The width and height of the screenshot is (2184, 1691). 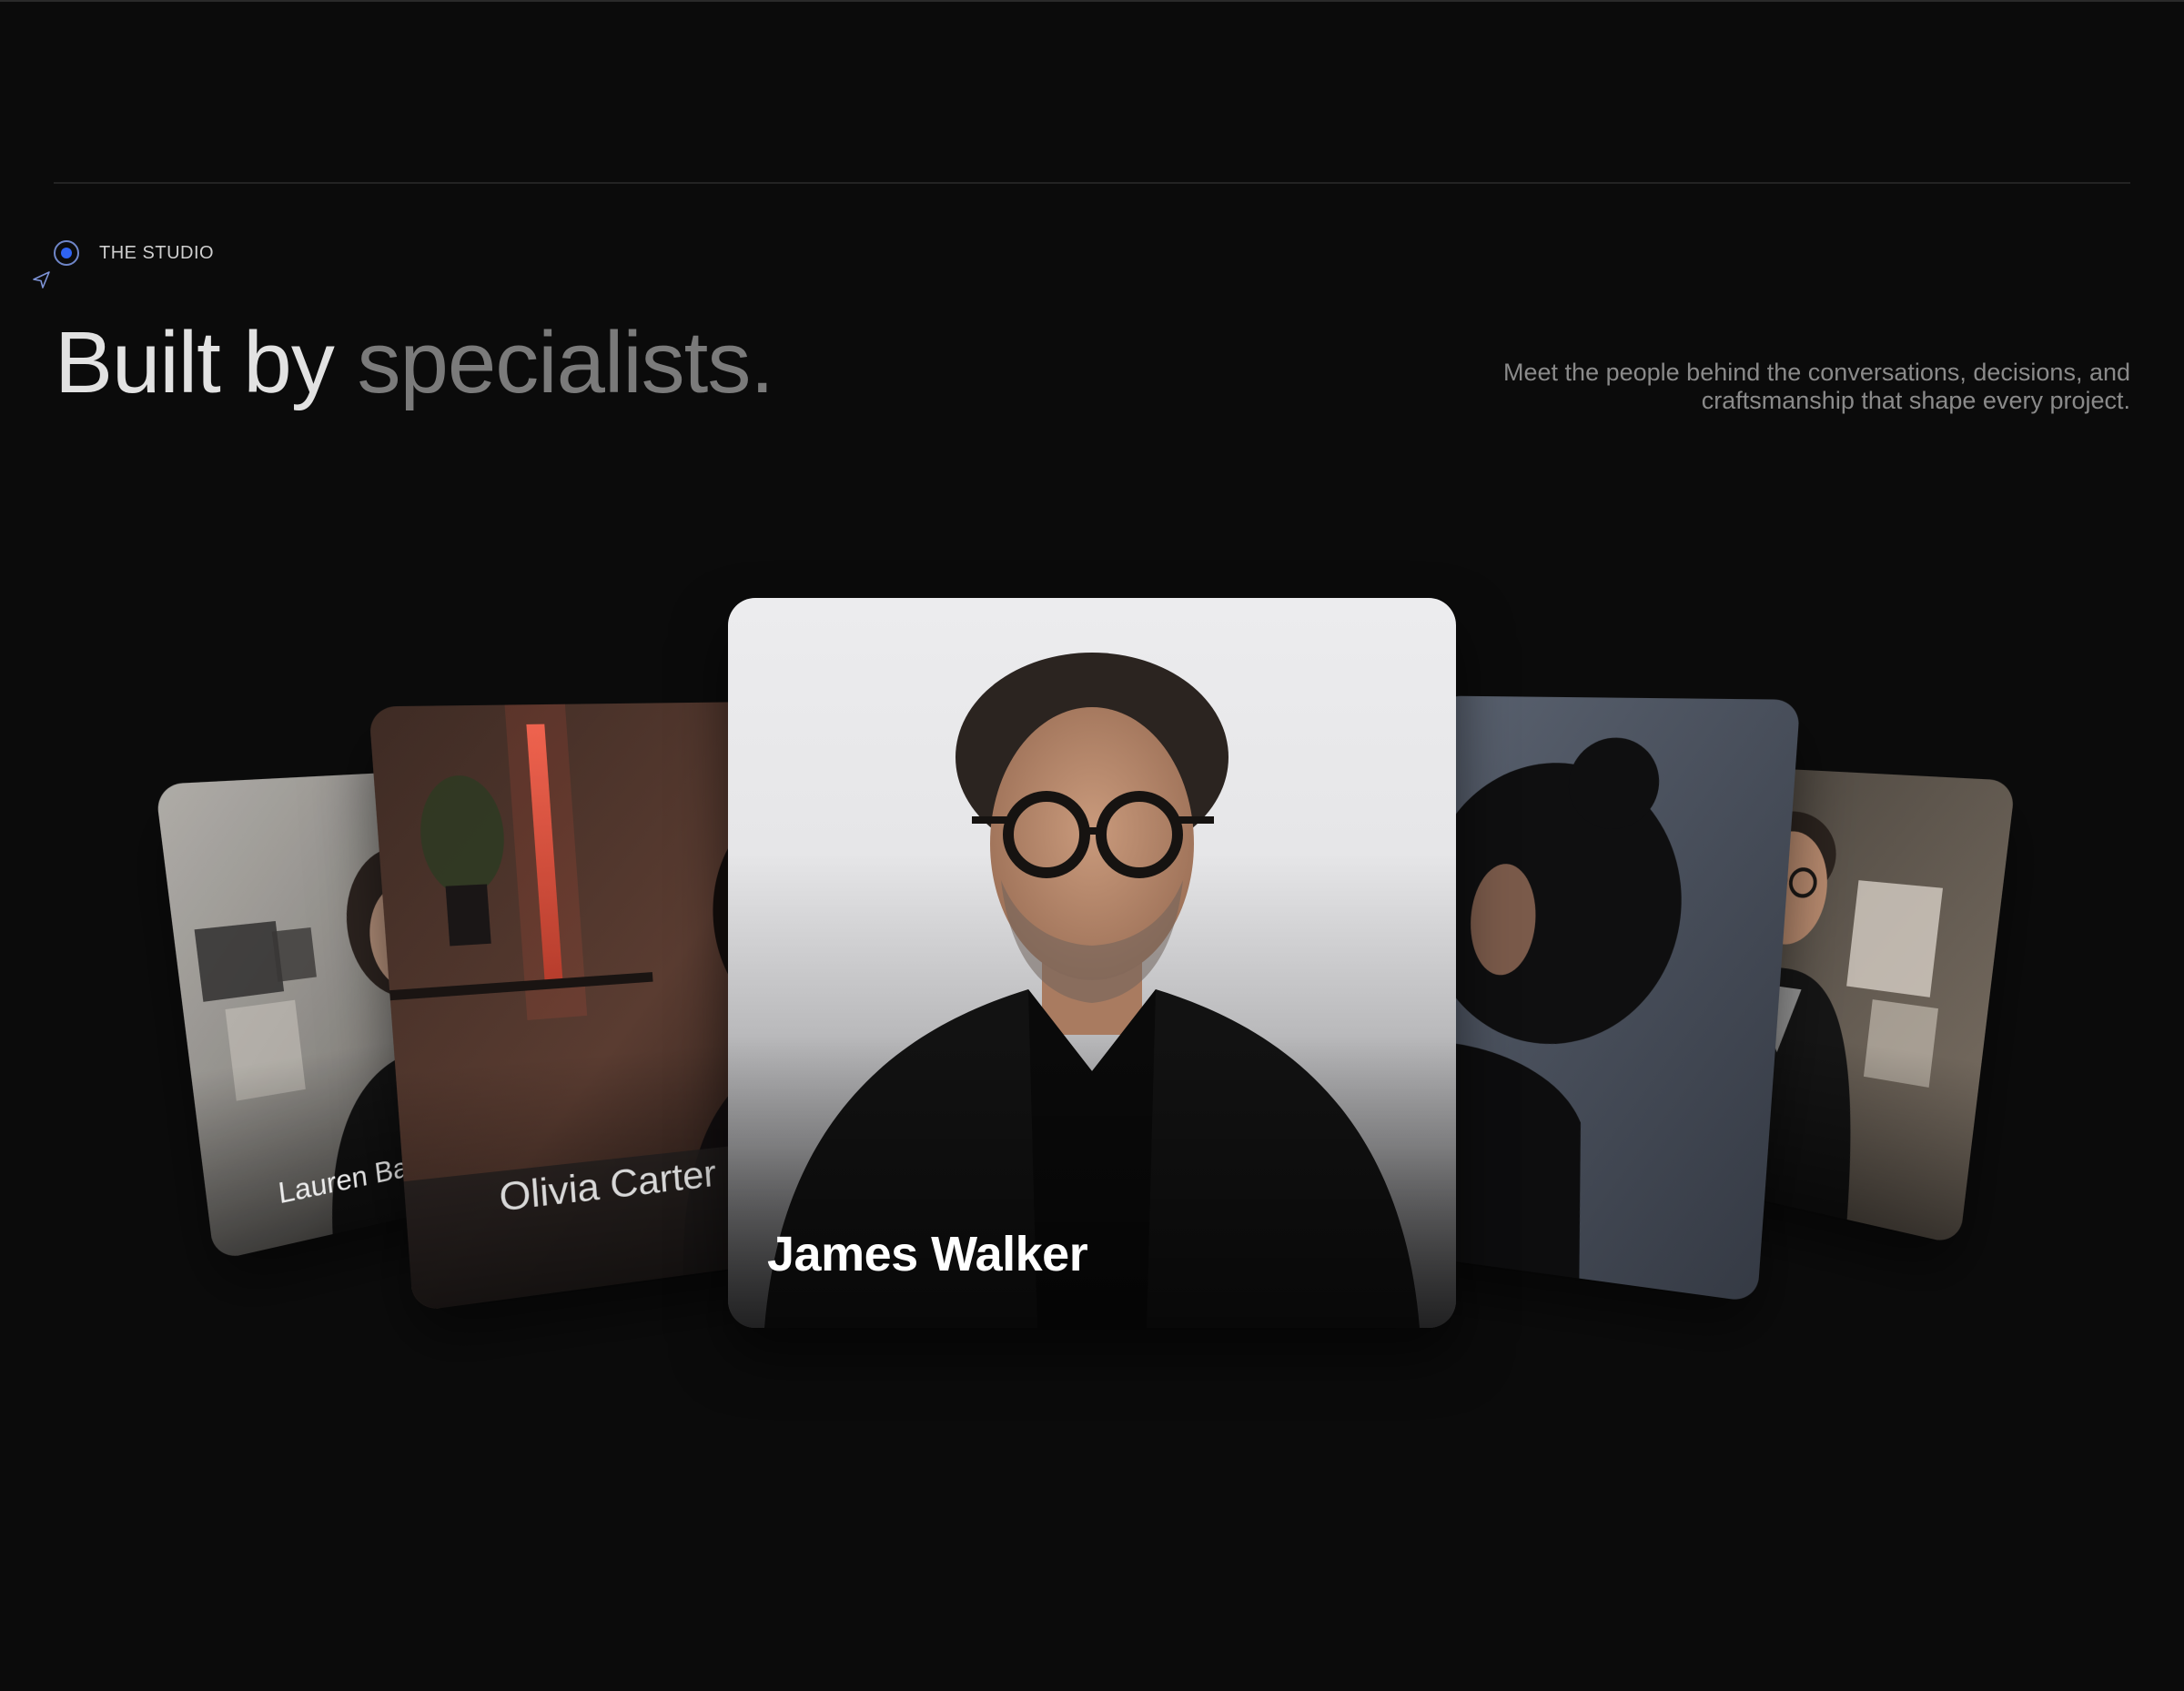 What do you see at coordinates (1092, 183) in the screenshot?
I see `section-divider` at bounding box center [1092, 183].